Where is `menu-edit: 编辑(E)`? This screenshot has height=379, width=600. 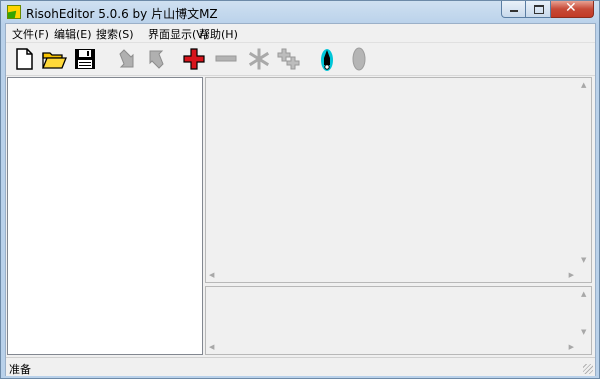 menu-edit: 编辑(E) is located at coordinates (73, 34).